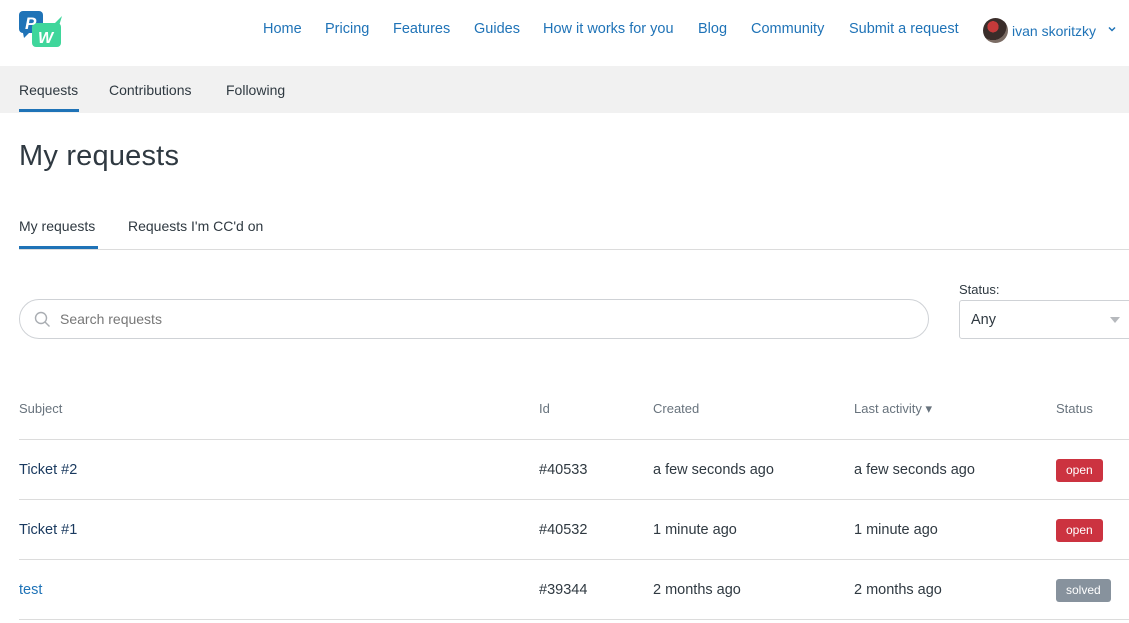 This screenshot has height=623, width=1129. Describe the element at coordinates (49, 110) in the screenshot. I see `active-subnav-indicator` at that location.